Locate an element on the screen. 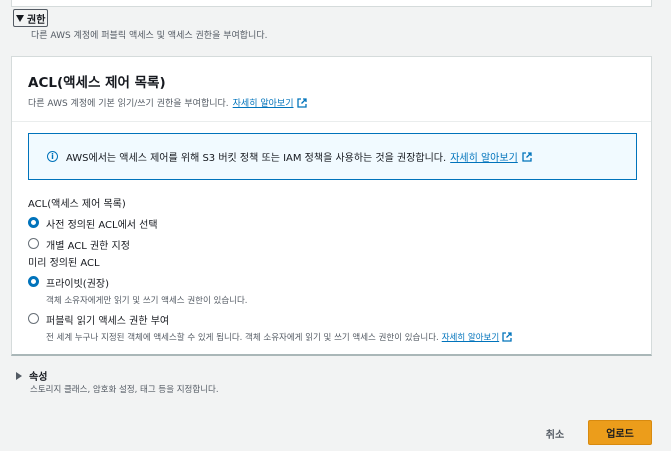 This screenshot has width=671, height=451. upload-button: 업로드 is located at coordinates (620, 432).